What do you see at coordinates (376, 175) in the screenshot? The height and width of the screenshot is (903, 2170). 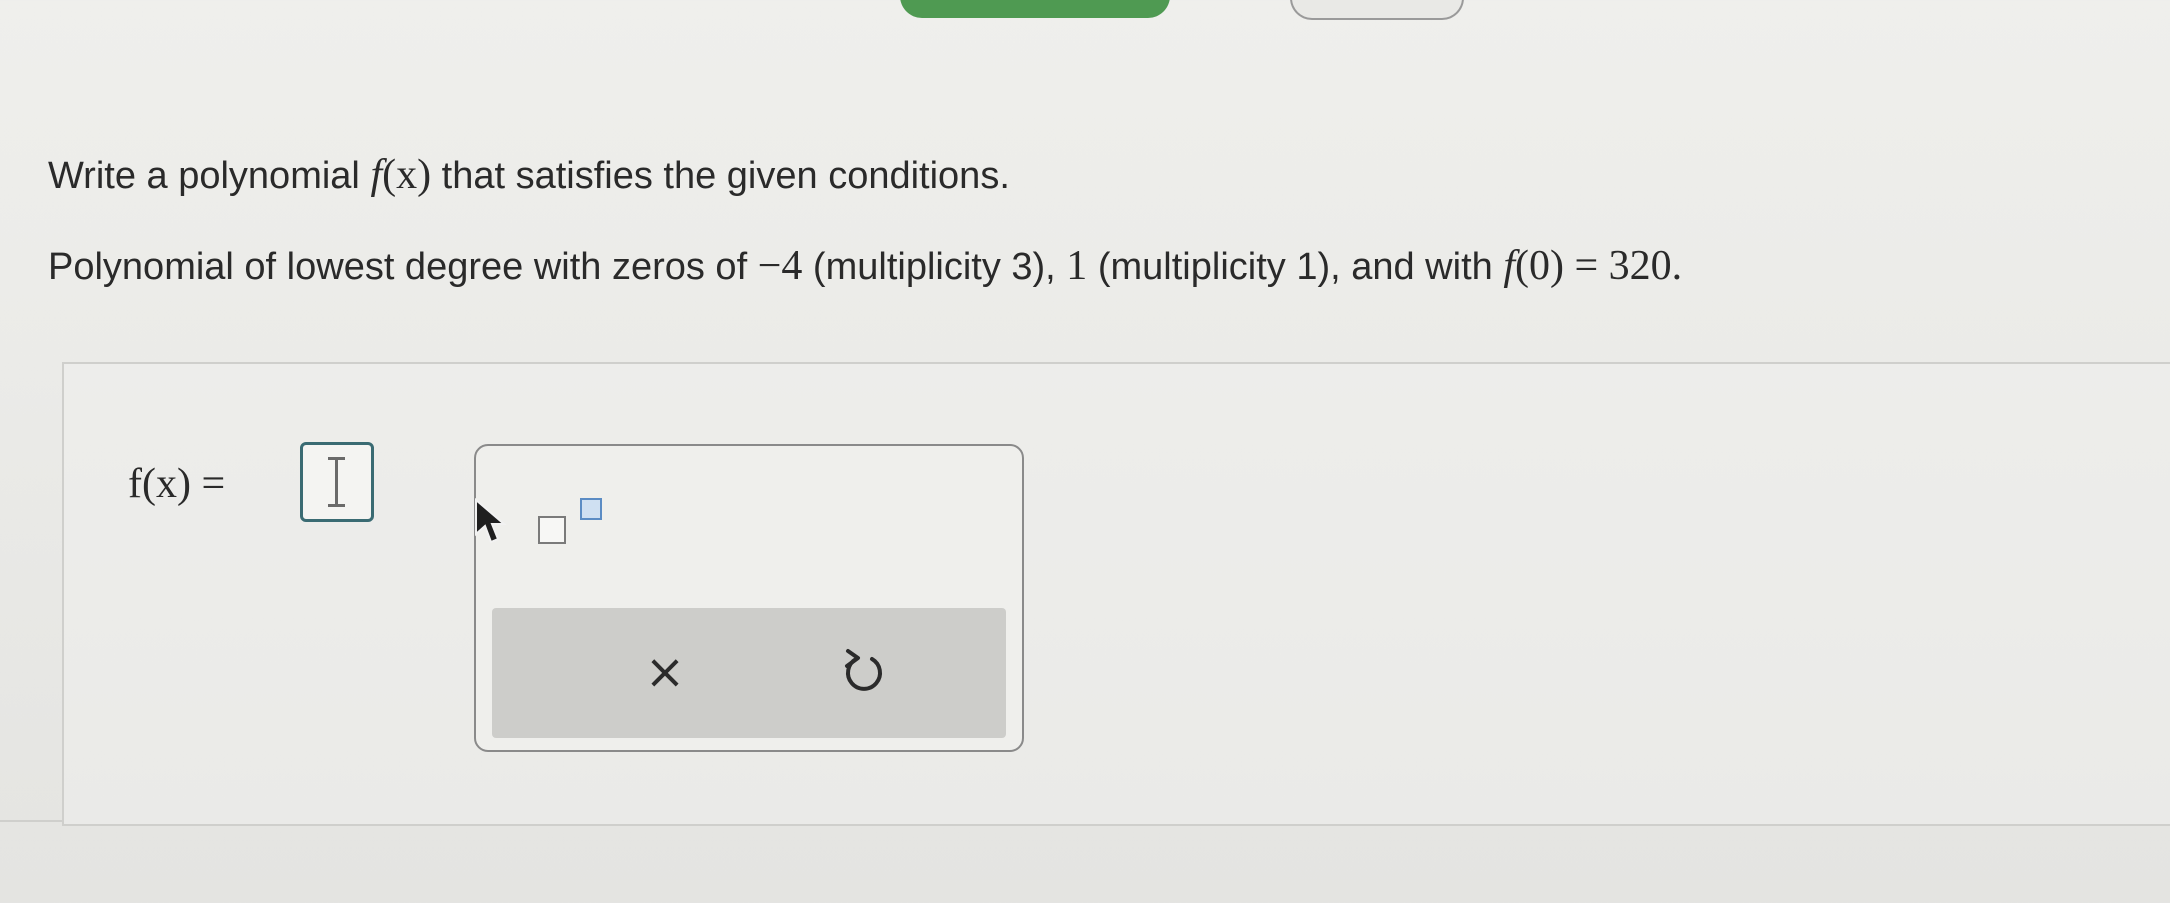 I see `prompt-function-name: f` at bounding box center [376, 175].